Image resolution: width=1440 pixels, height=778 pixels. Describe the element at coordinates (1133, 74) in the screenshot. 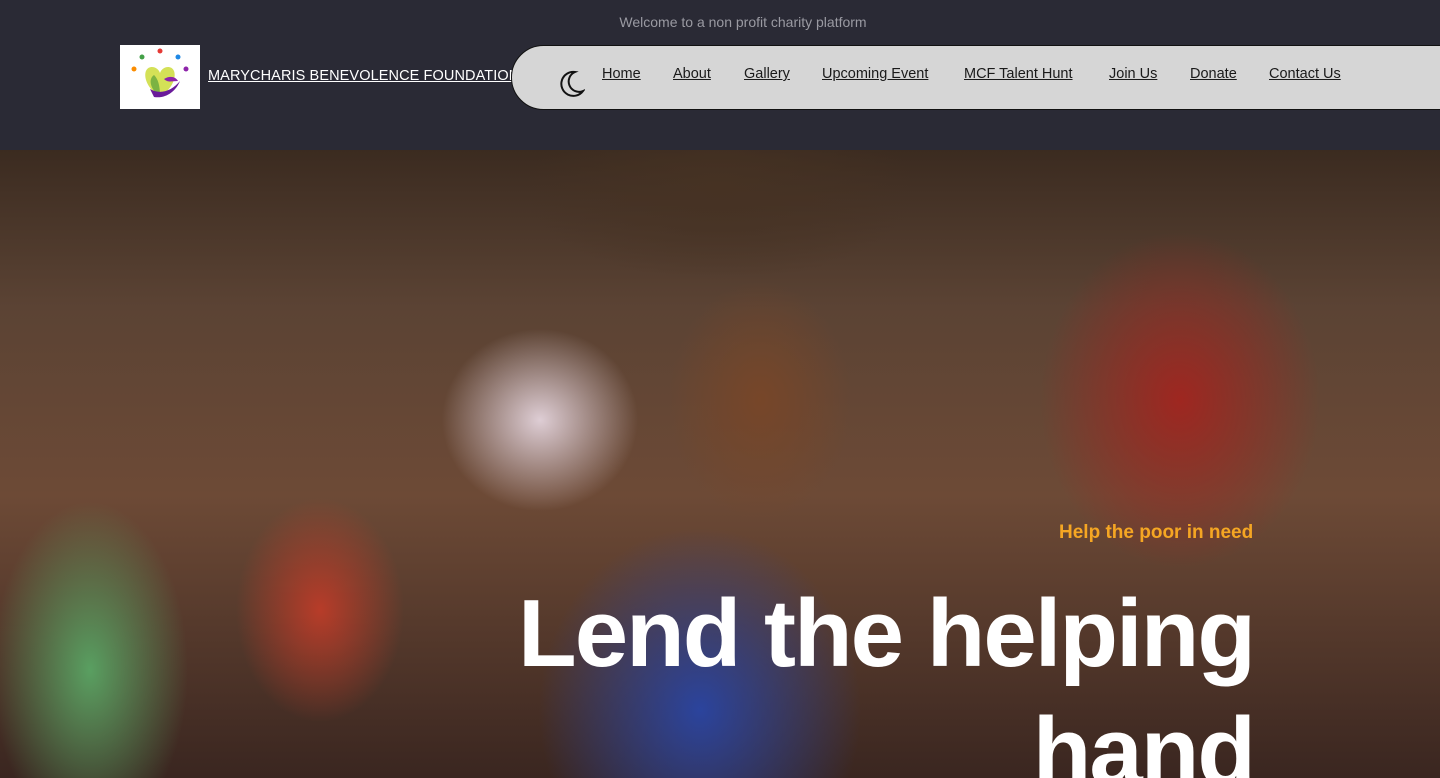

I see `nav-join-us: Join Us` at that location.